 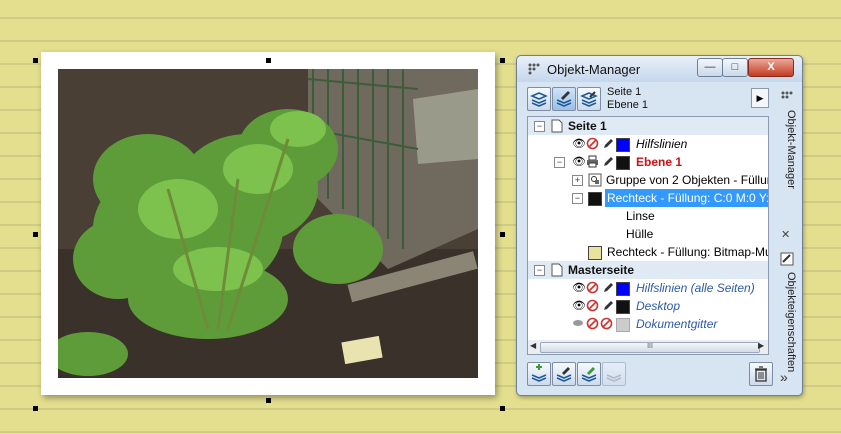 I want to click on tree-row-group: + Gruppe von 2 Objekten - Füllung, so click(x=648, y=180).